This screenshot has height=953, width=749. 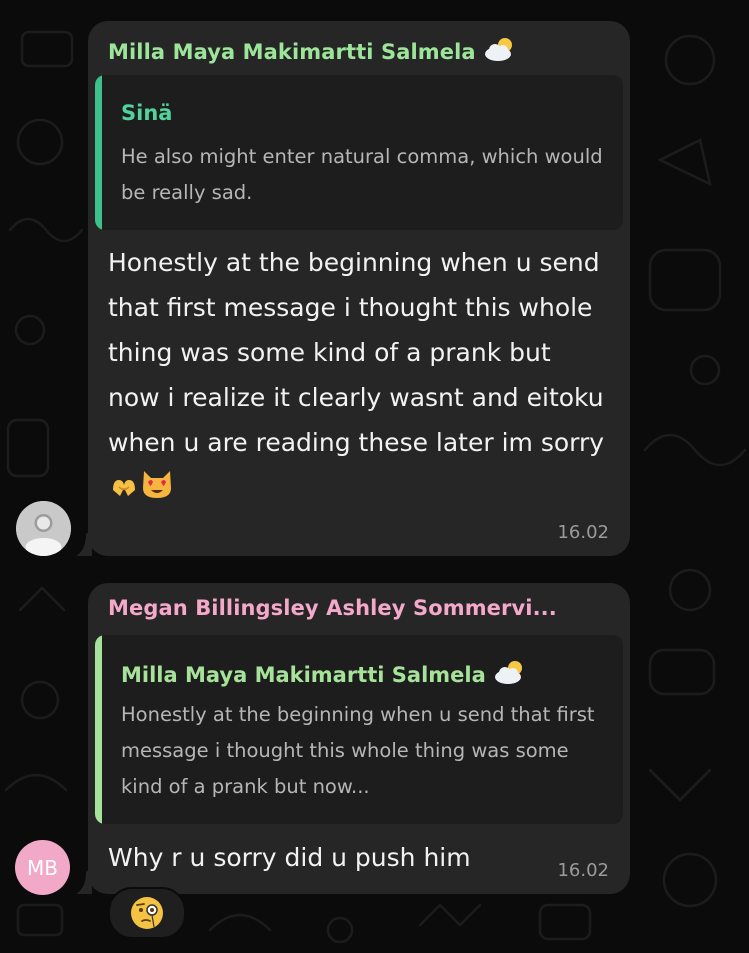 I want to click on heart-hands-icon, so click(x=124, y=491).